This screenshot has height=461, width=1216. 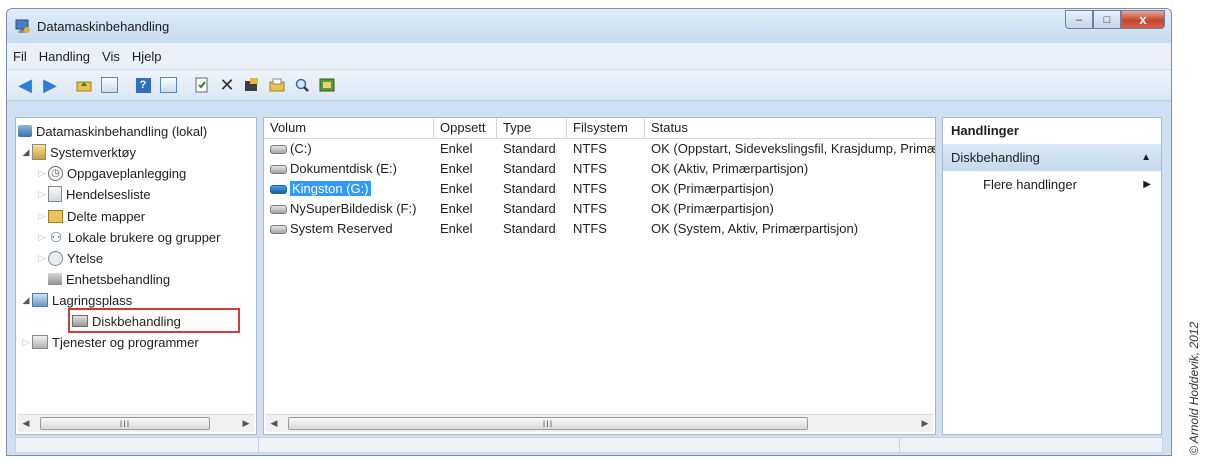 I want to click on tree-item-storage: ◢ Lagringsplass, so click(x=76, y=300).